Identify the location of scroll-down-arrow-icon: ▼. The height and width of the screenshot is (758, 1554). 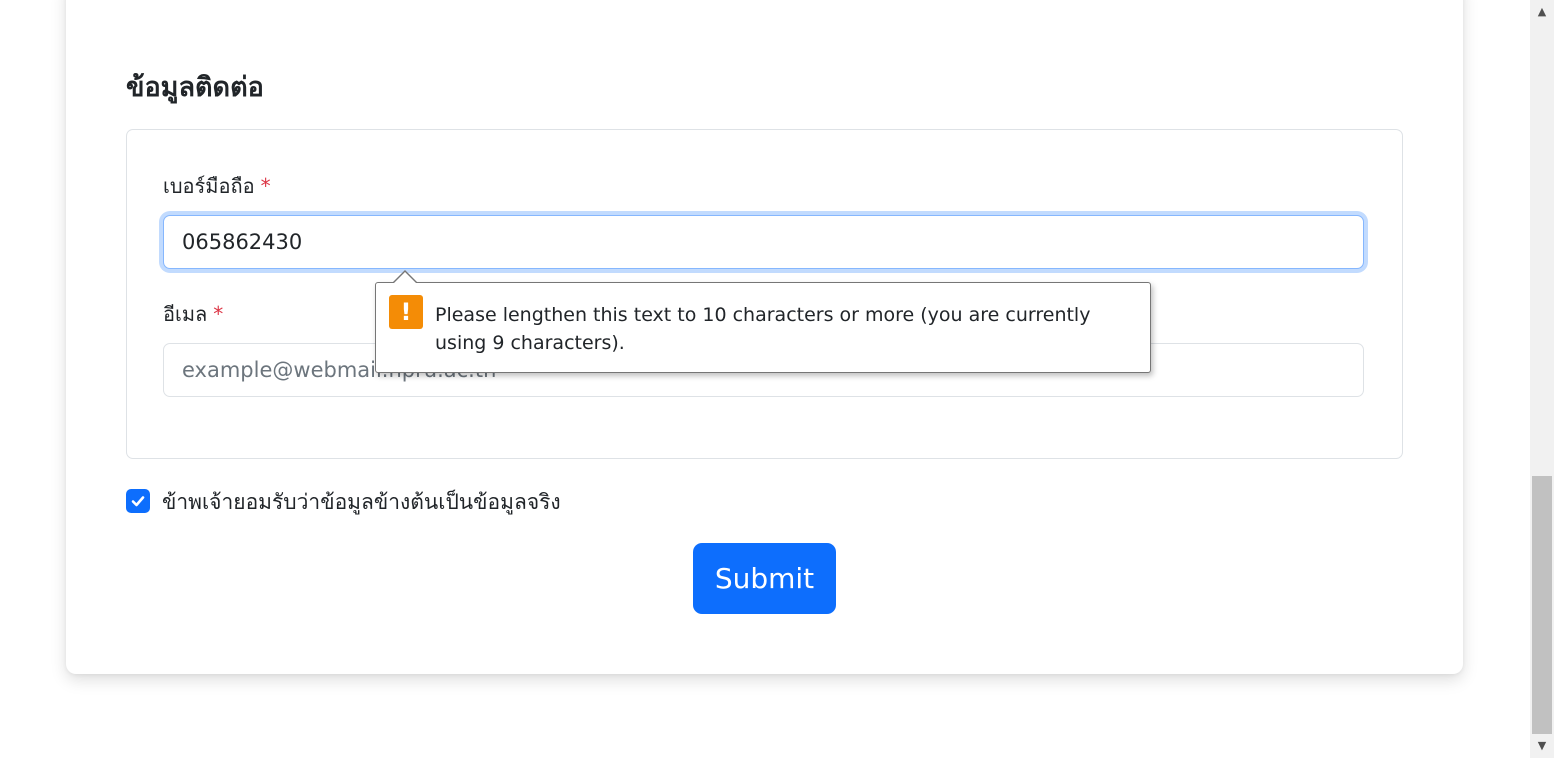
(1542, 746).